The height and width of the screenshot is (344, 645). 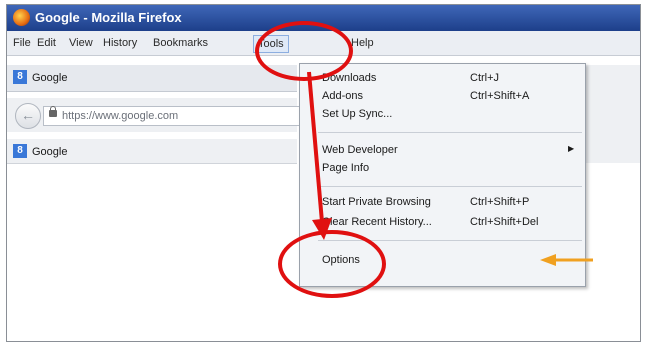 What do you see at coordinates (315, 147) in the screenshot?
I see `red-arrow-line` at bounding box center [315, 147].